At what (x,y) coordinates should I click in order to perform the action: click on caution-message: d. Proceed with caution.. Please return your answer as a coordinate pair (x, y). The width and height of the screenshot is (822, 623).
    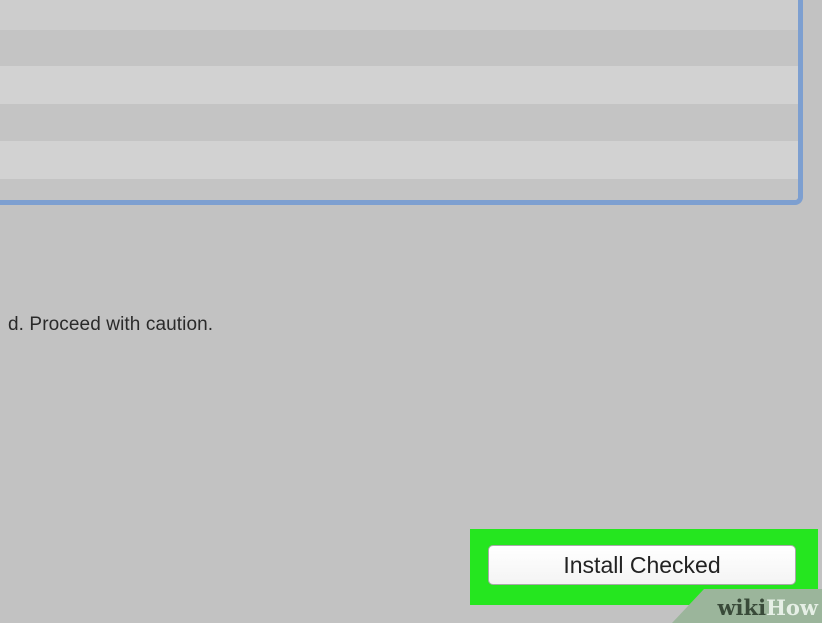
    Looking at the image, I should click on (111, 324).